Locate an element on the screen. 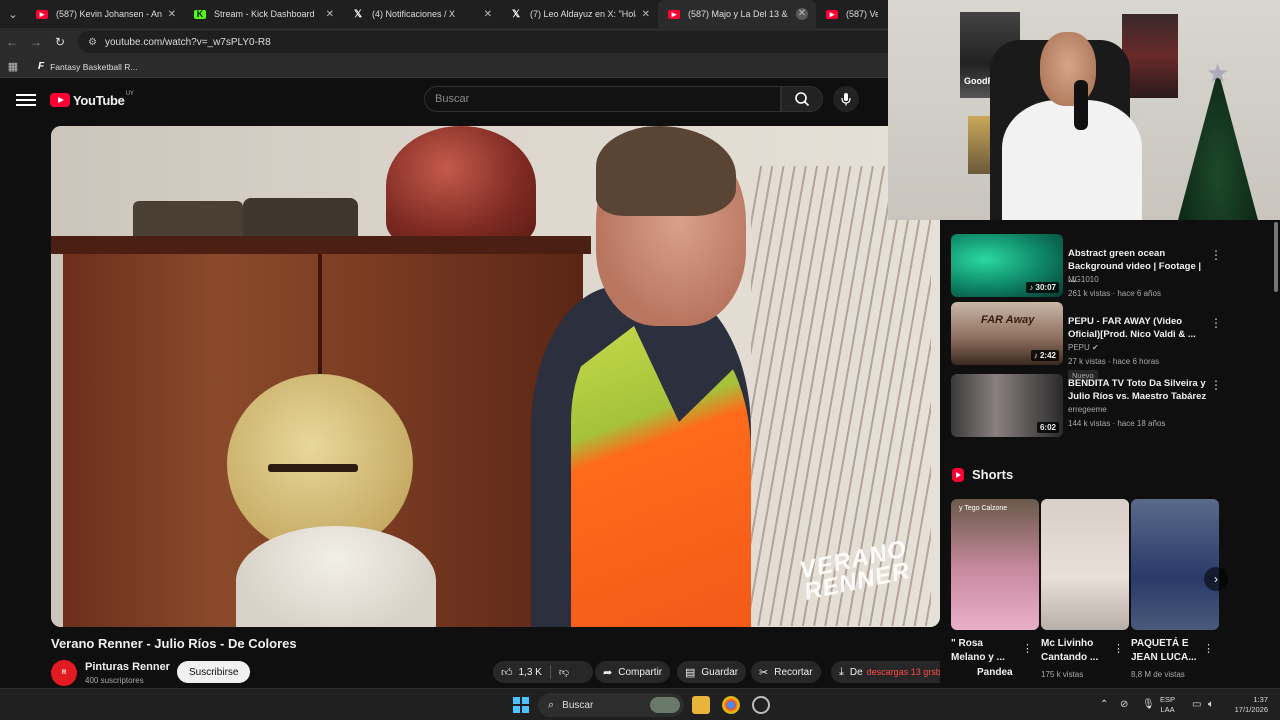 This screenshot has height=720, width=1280. duration-text: 2:42 is located at coordinates (1047, 355).